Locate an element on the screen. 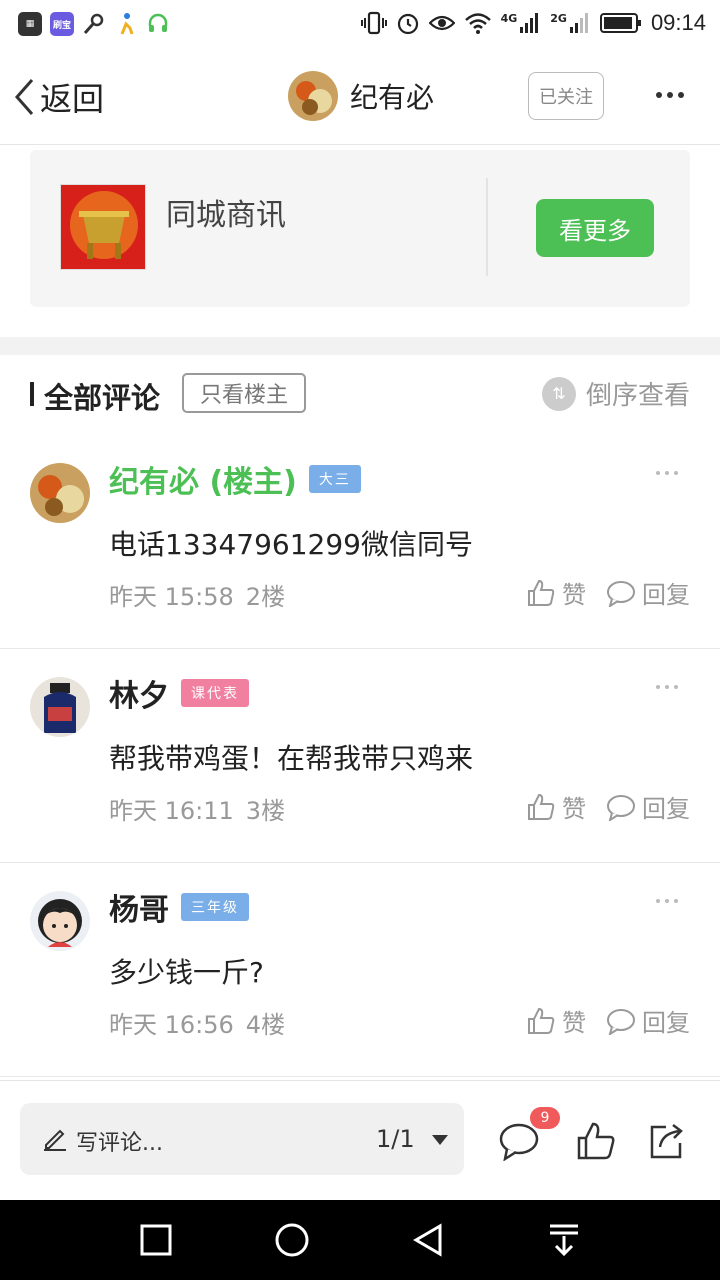 The height and width of the screenshot is (1280, 720). section-separator is located at coordinates (360, 346).